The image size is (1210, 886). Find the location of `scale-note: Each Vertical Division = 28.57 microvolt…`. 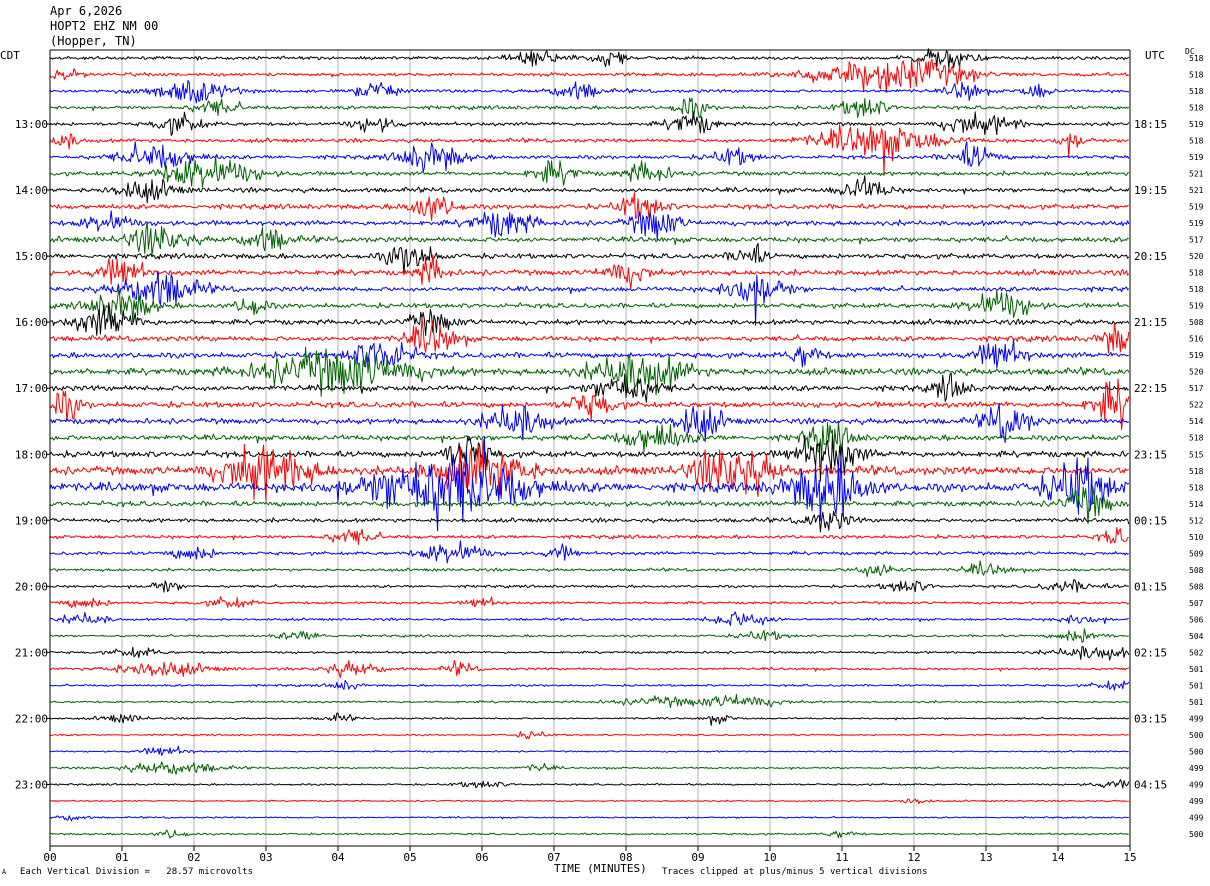

scale-note: Each Vertical Division = 28.57 microvolt… is located at coordinates (136, 872).